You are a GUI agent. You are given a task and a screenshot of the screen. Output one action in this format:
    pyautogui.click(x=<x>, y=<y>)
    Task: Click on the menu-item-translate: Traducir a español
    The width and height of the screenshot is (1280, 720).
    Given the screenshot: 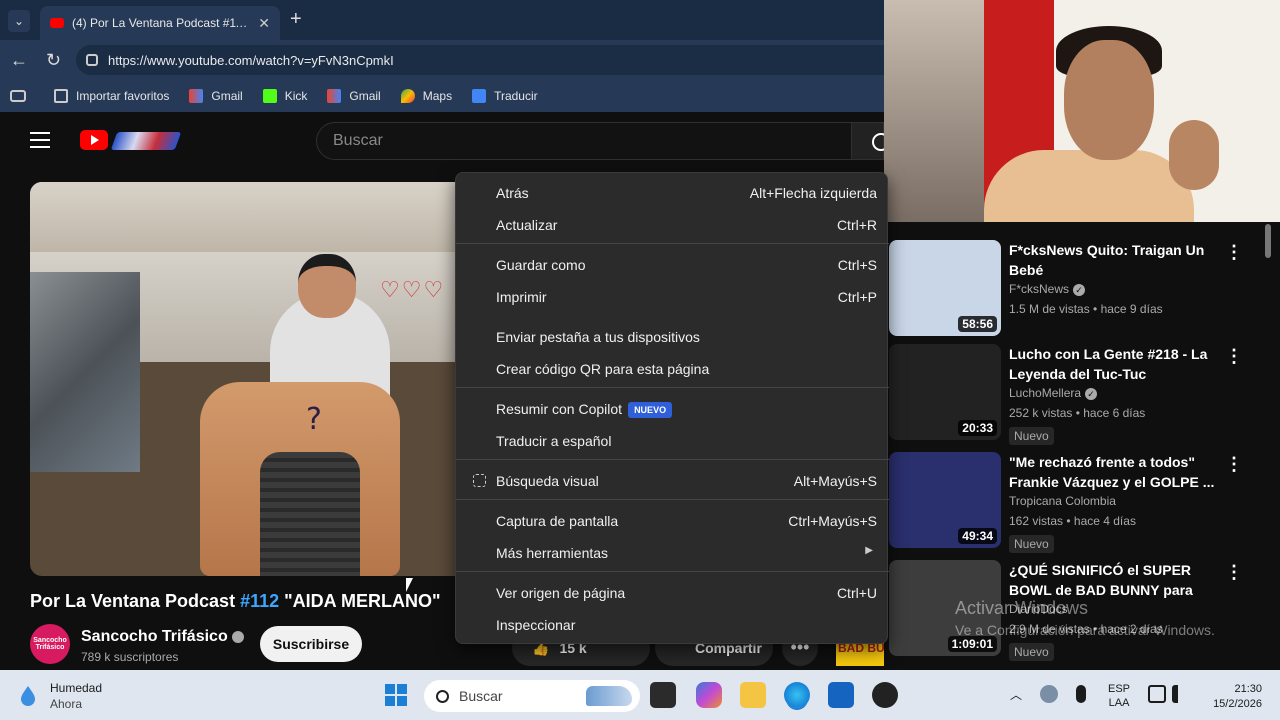 What is the action you would take?
    pyautogui.click(x=672, y=441)
    